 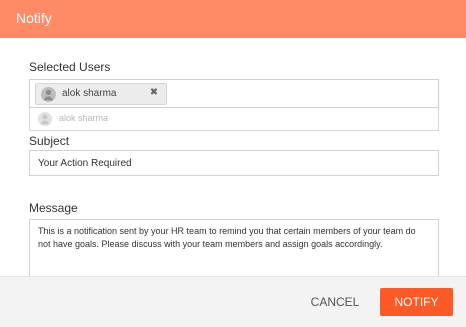 I want to click on selected-users-label: Selected Users, so click(x=70, y=67).